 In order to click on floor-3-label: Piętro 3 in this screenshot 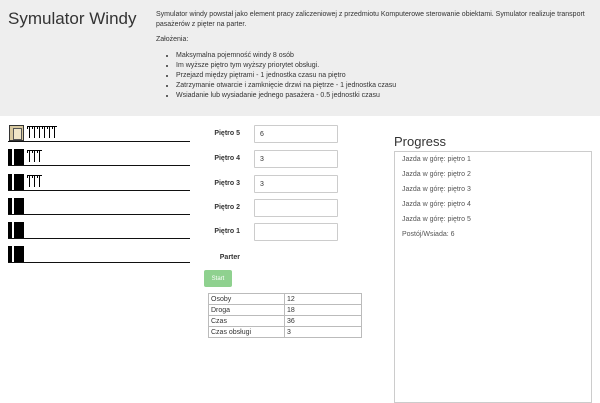, I will do `click(227, 183)`.